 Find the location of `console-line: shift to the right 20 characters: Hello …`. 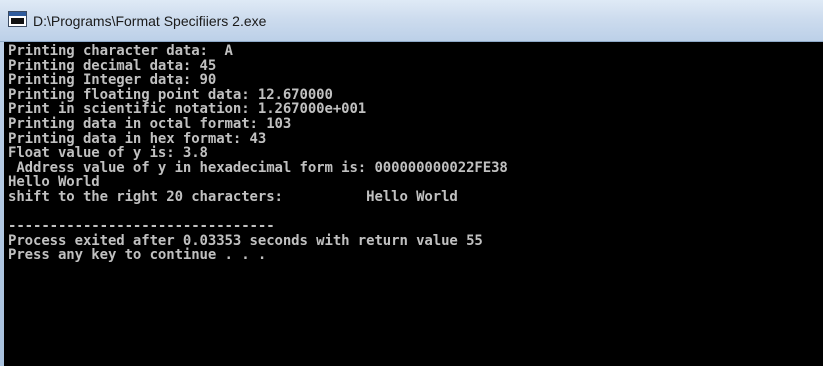

console-line: shift to the right 20 characters: Hello … is located at coordinates (233, 196).